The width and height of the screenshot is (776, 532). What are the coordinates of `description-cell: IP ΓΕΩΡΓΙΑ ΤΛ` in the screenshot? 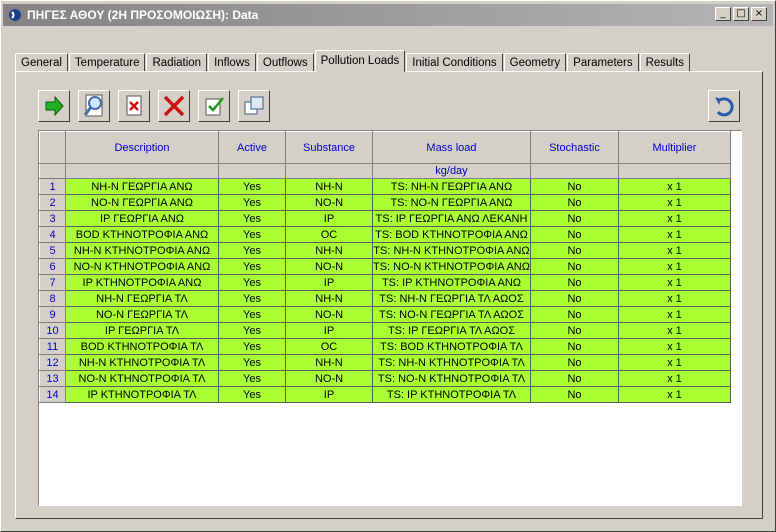 It's located at (142, 330).